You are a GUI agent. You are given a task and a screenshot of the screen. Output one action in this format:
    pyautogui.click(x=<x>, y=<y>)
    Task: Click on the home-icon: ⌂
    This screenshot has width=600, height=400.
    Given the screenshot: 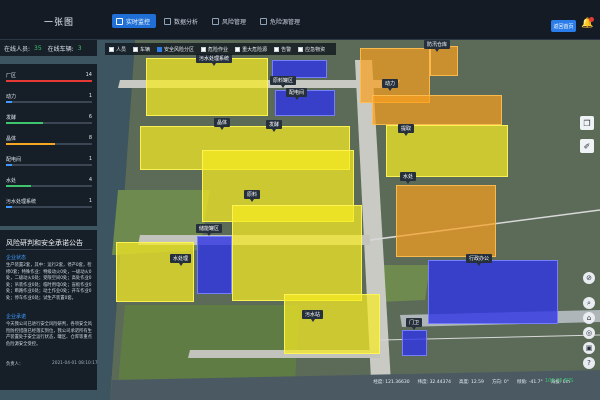 What is the action you would take?
    pyautogui.click(x=589, y=318)
    